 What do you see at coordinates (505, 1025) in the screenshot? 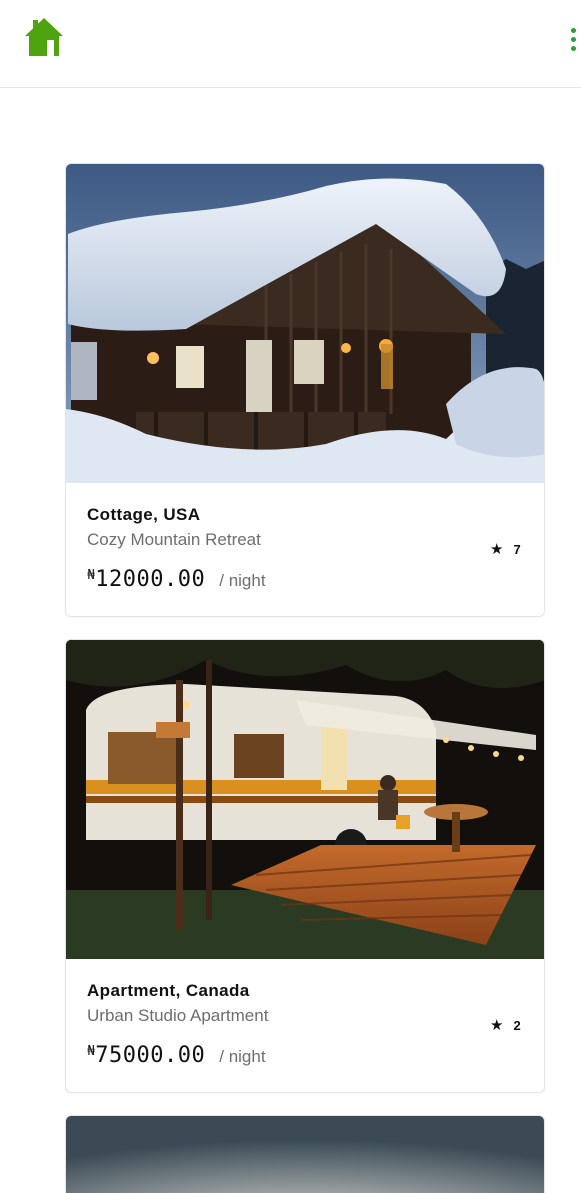
I see `listing-rating: ★ 2` at bounding box center [505, 1025].